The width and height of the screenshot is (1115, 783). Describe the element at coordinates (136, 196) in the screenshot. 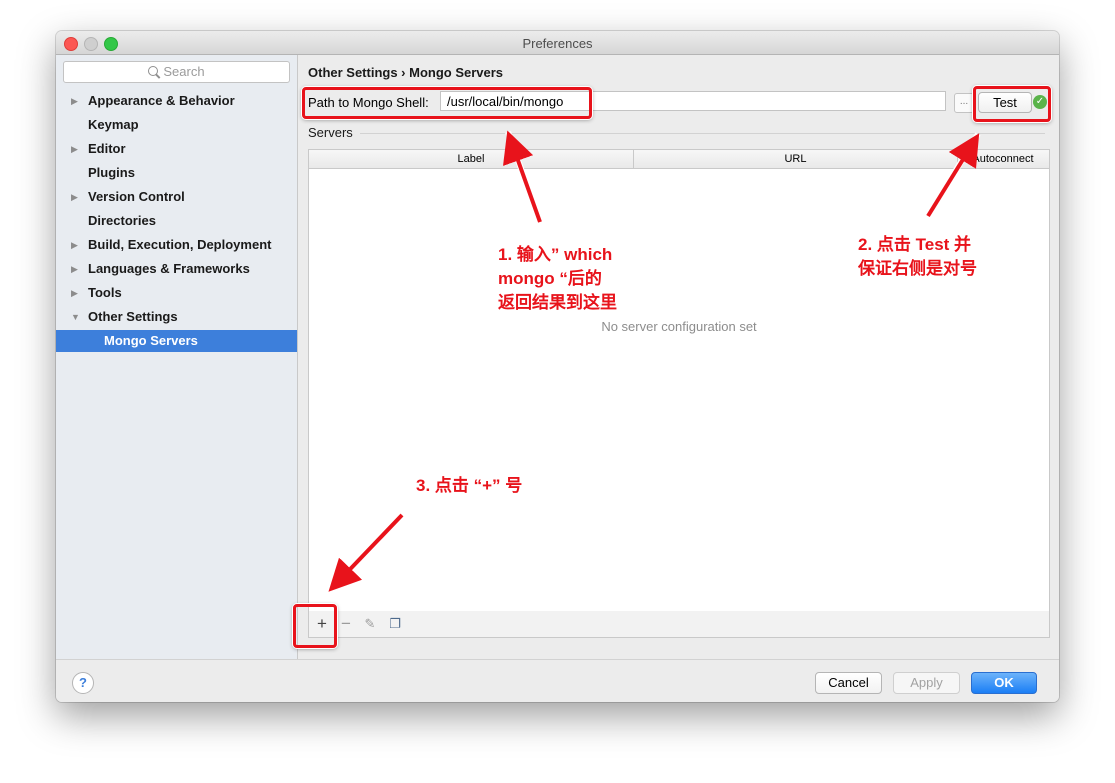

I see `sidebar-item-label: Version Control` at that location.